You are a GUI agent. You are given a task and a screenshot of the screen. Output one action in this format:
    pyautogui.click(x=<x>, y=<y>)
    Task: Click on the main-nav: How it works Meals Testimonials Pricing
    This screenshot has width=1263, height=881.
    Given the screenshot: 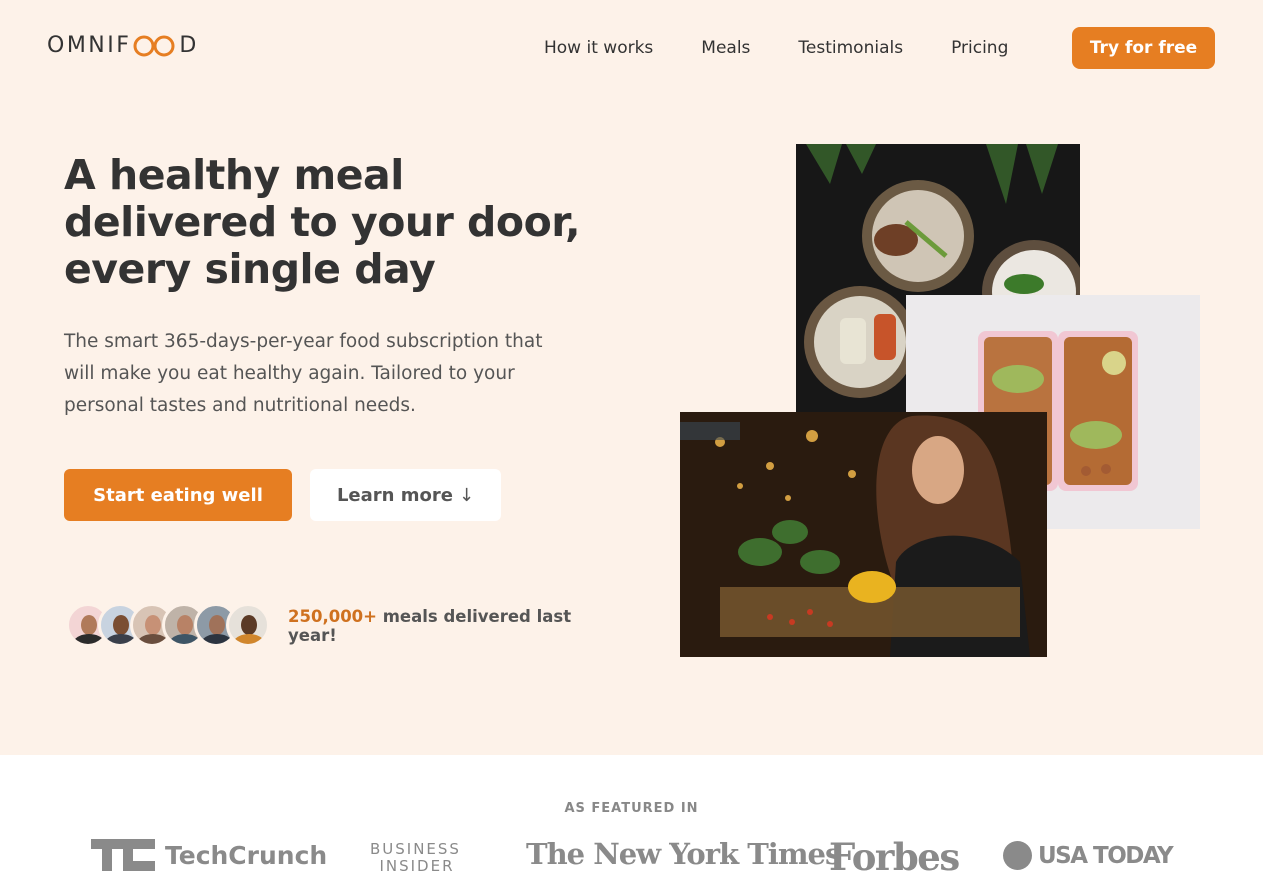 What is the action you would take?
    pyautogui.click(x=800, y=48)
    